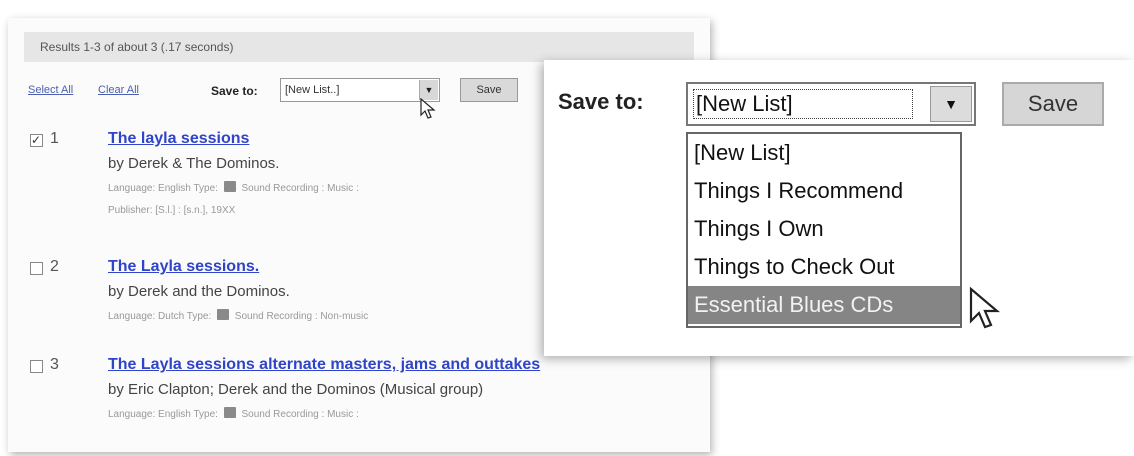 This screenshot has width=1134, height=456. What do you see at coordinates (54, 266) in the screenshot?
I see `result-number: 2` at bounding box center [54, 266].